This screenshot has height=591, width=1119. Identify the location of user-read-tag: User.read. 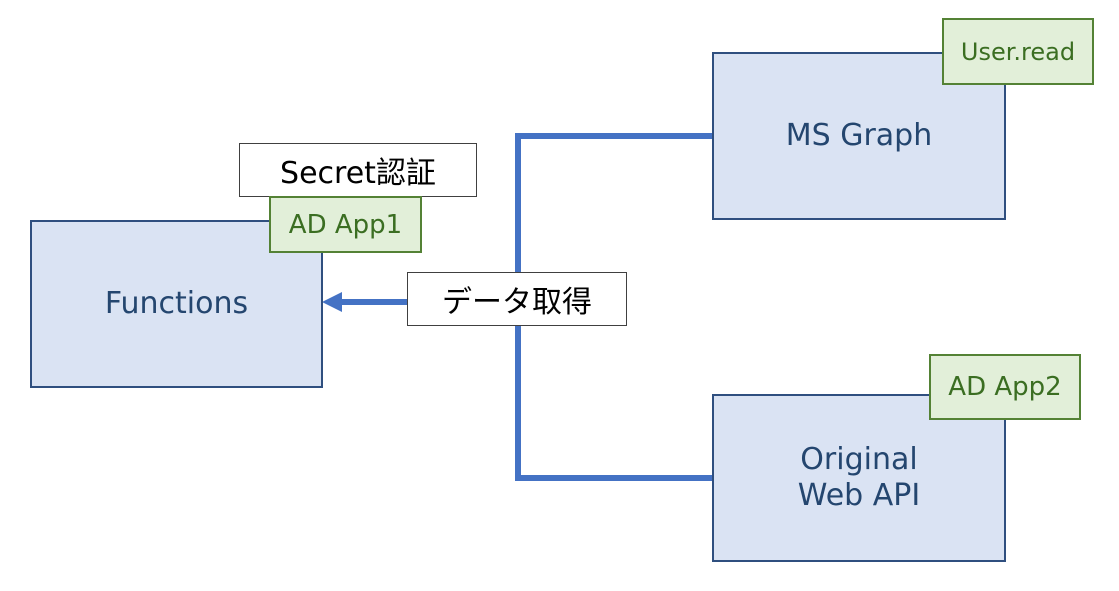
(1018, 51).